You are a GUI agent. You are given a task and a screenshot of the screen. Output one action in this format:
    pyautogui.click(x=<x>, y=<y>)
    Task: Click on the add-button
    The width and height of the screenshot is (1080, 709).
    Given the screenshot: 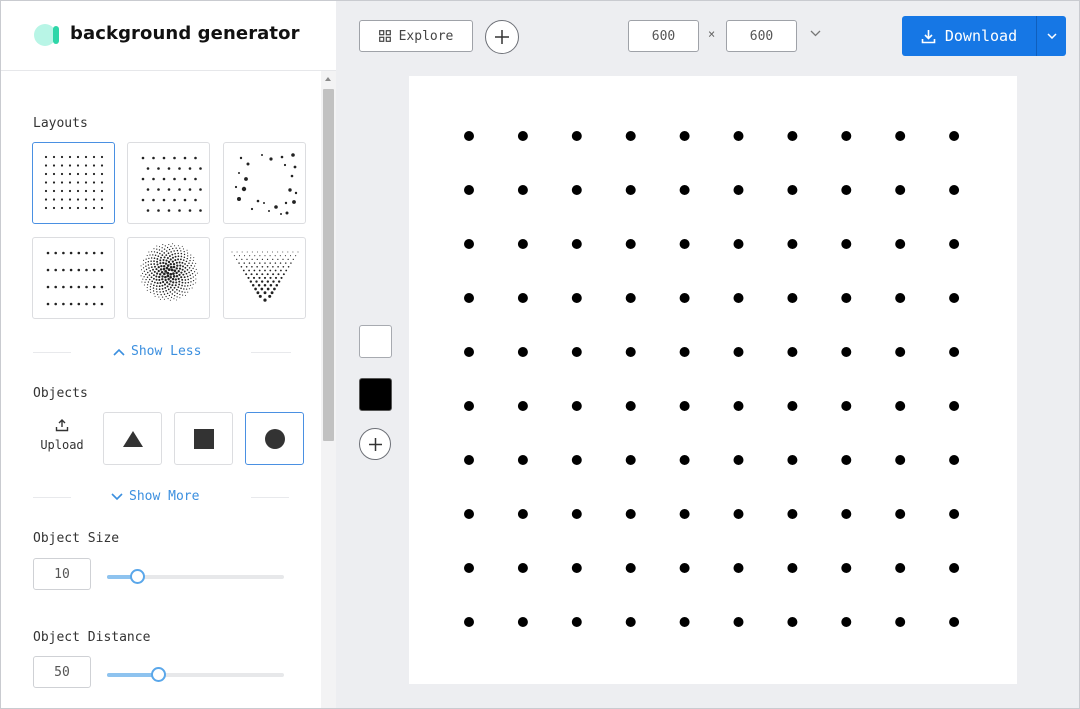 What is the action you would take?
    pyautogui.click(x=502, y=37)
    